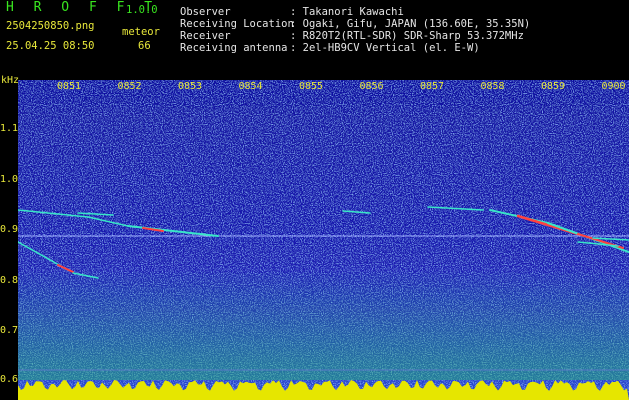 Image resolution: width=629 pixels, height=400 pixels. I want to click on info-key-receiver: Receiver, so click(205, 36).